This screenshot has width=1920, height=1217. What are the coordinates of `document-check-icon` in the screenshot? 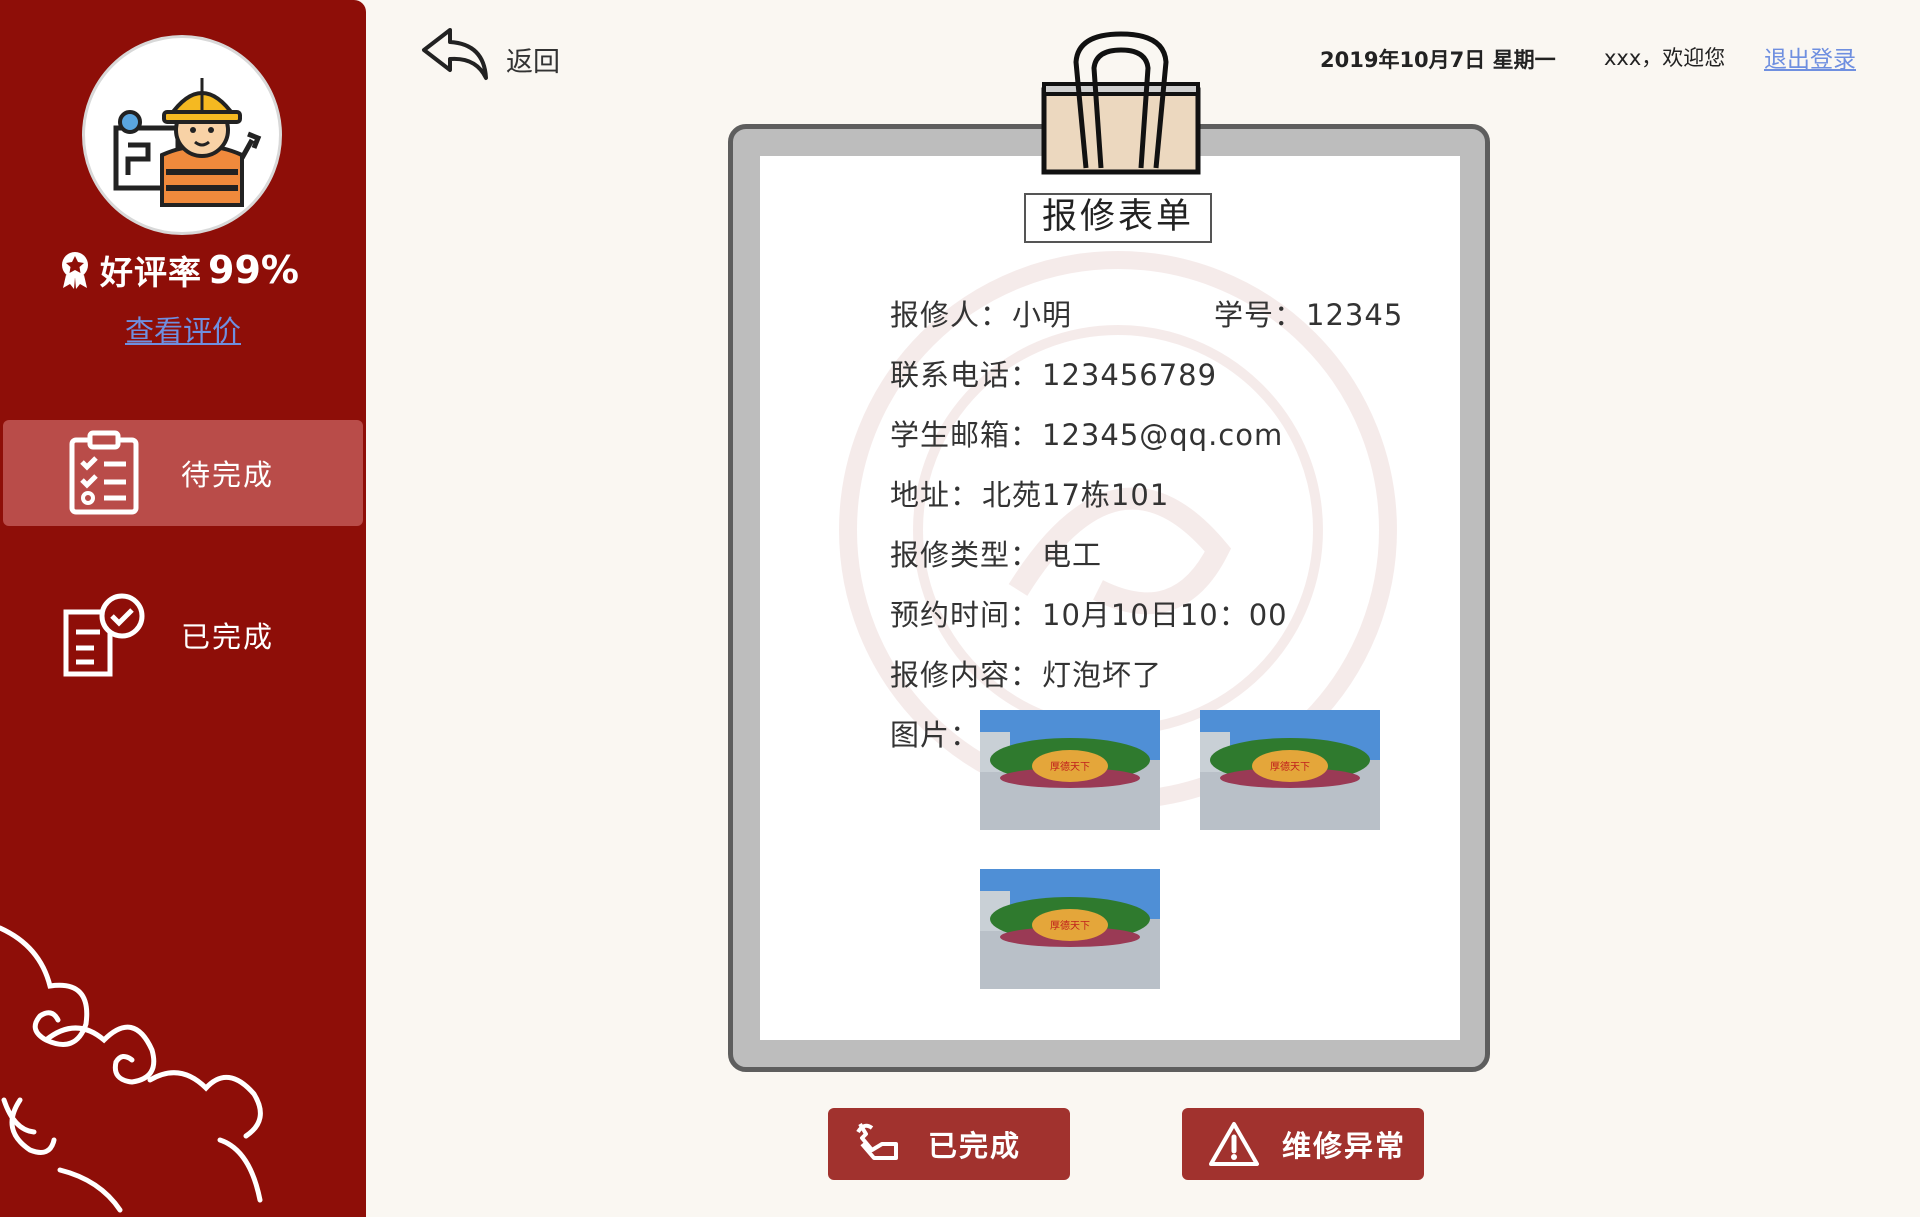 It's located at (104, 635).